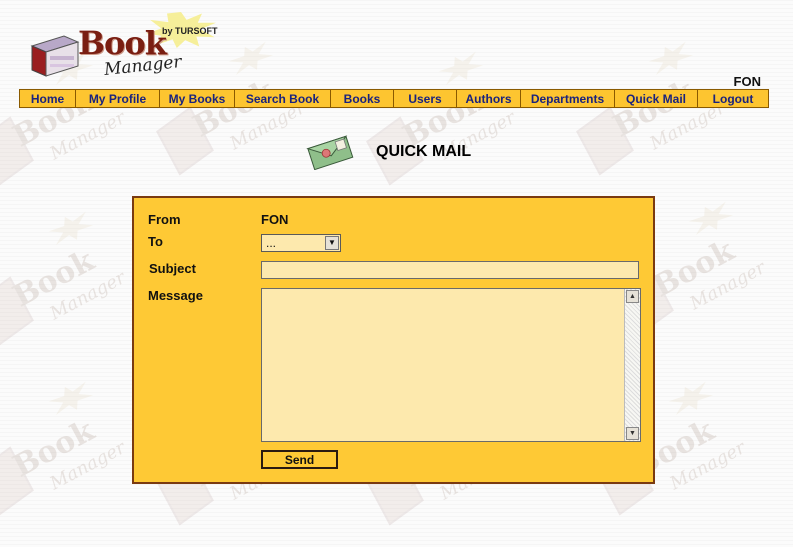  What do you see at coordinates (443, 365) in the screenshot?
I see `message-textarea` at bounding box center [443, 365].